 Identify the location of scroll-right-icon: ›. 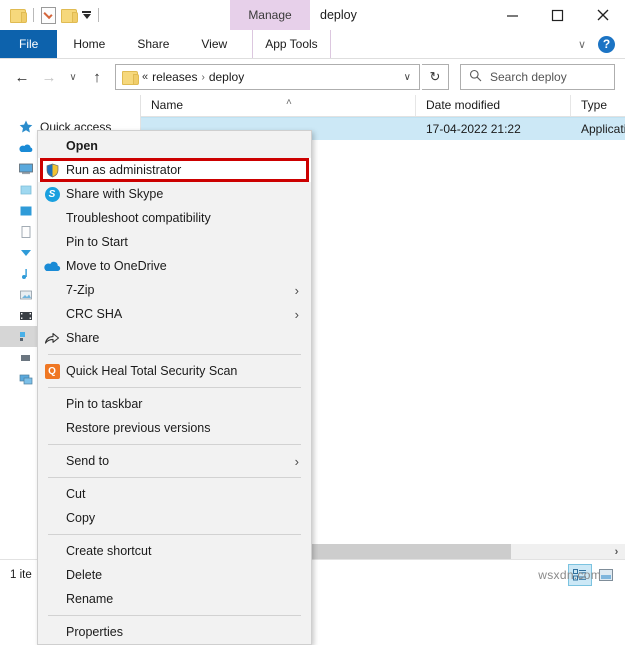
(616, 552).